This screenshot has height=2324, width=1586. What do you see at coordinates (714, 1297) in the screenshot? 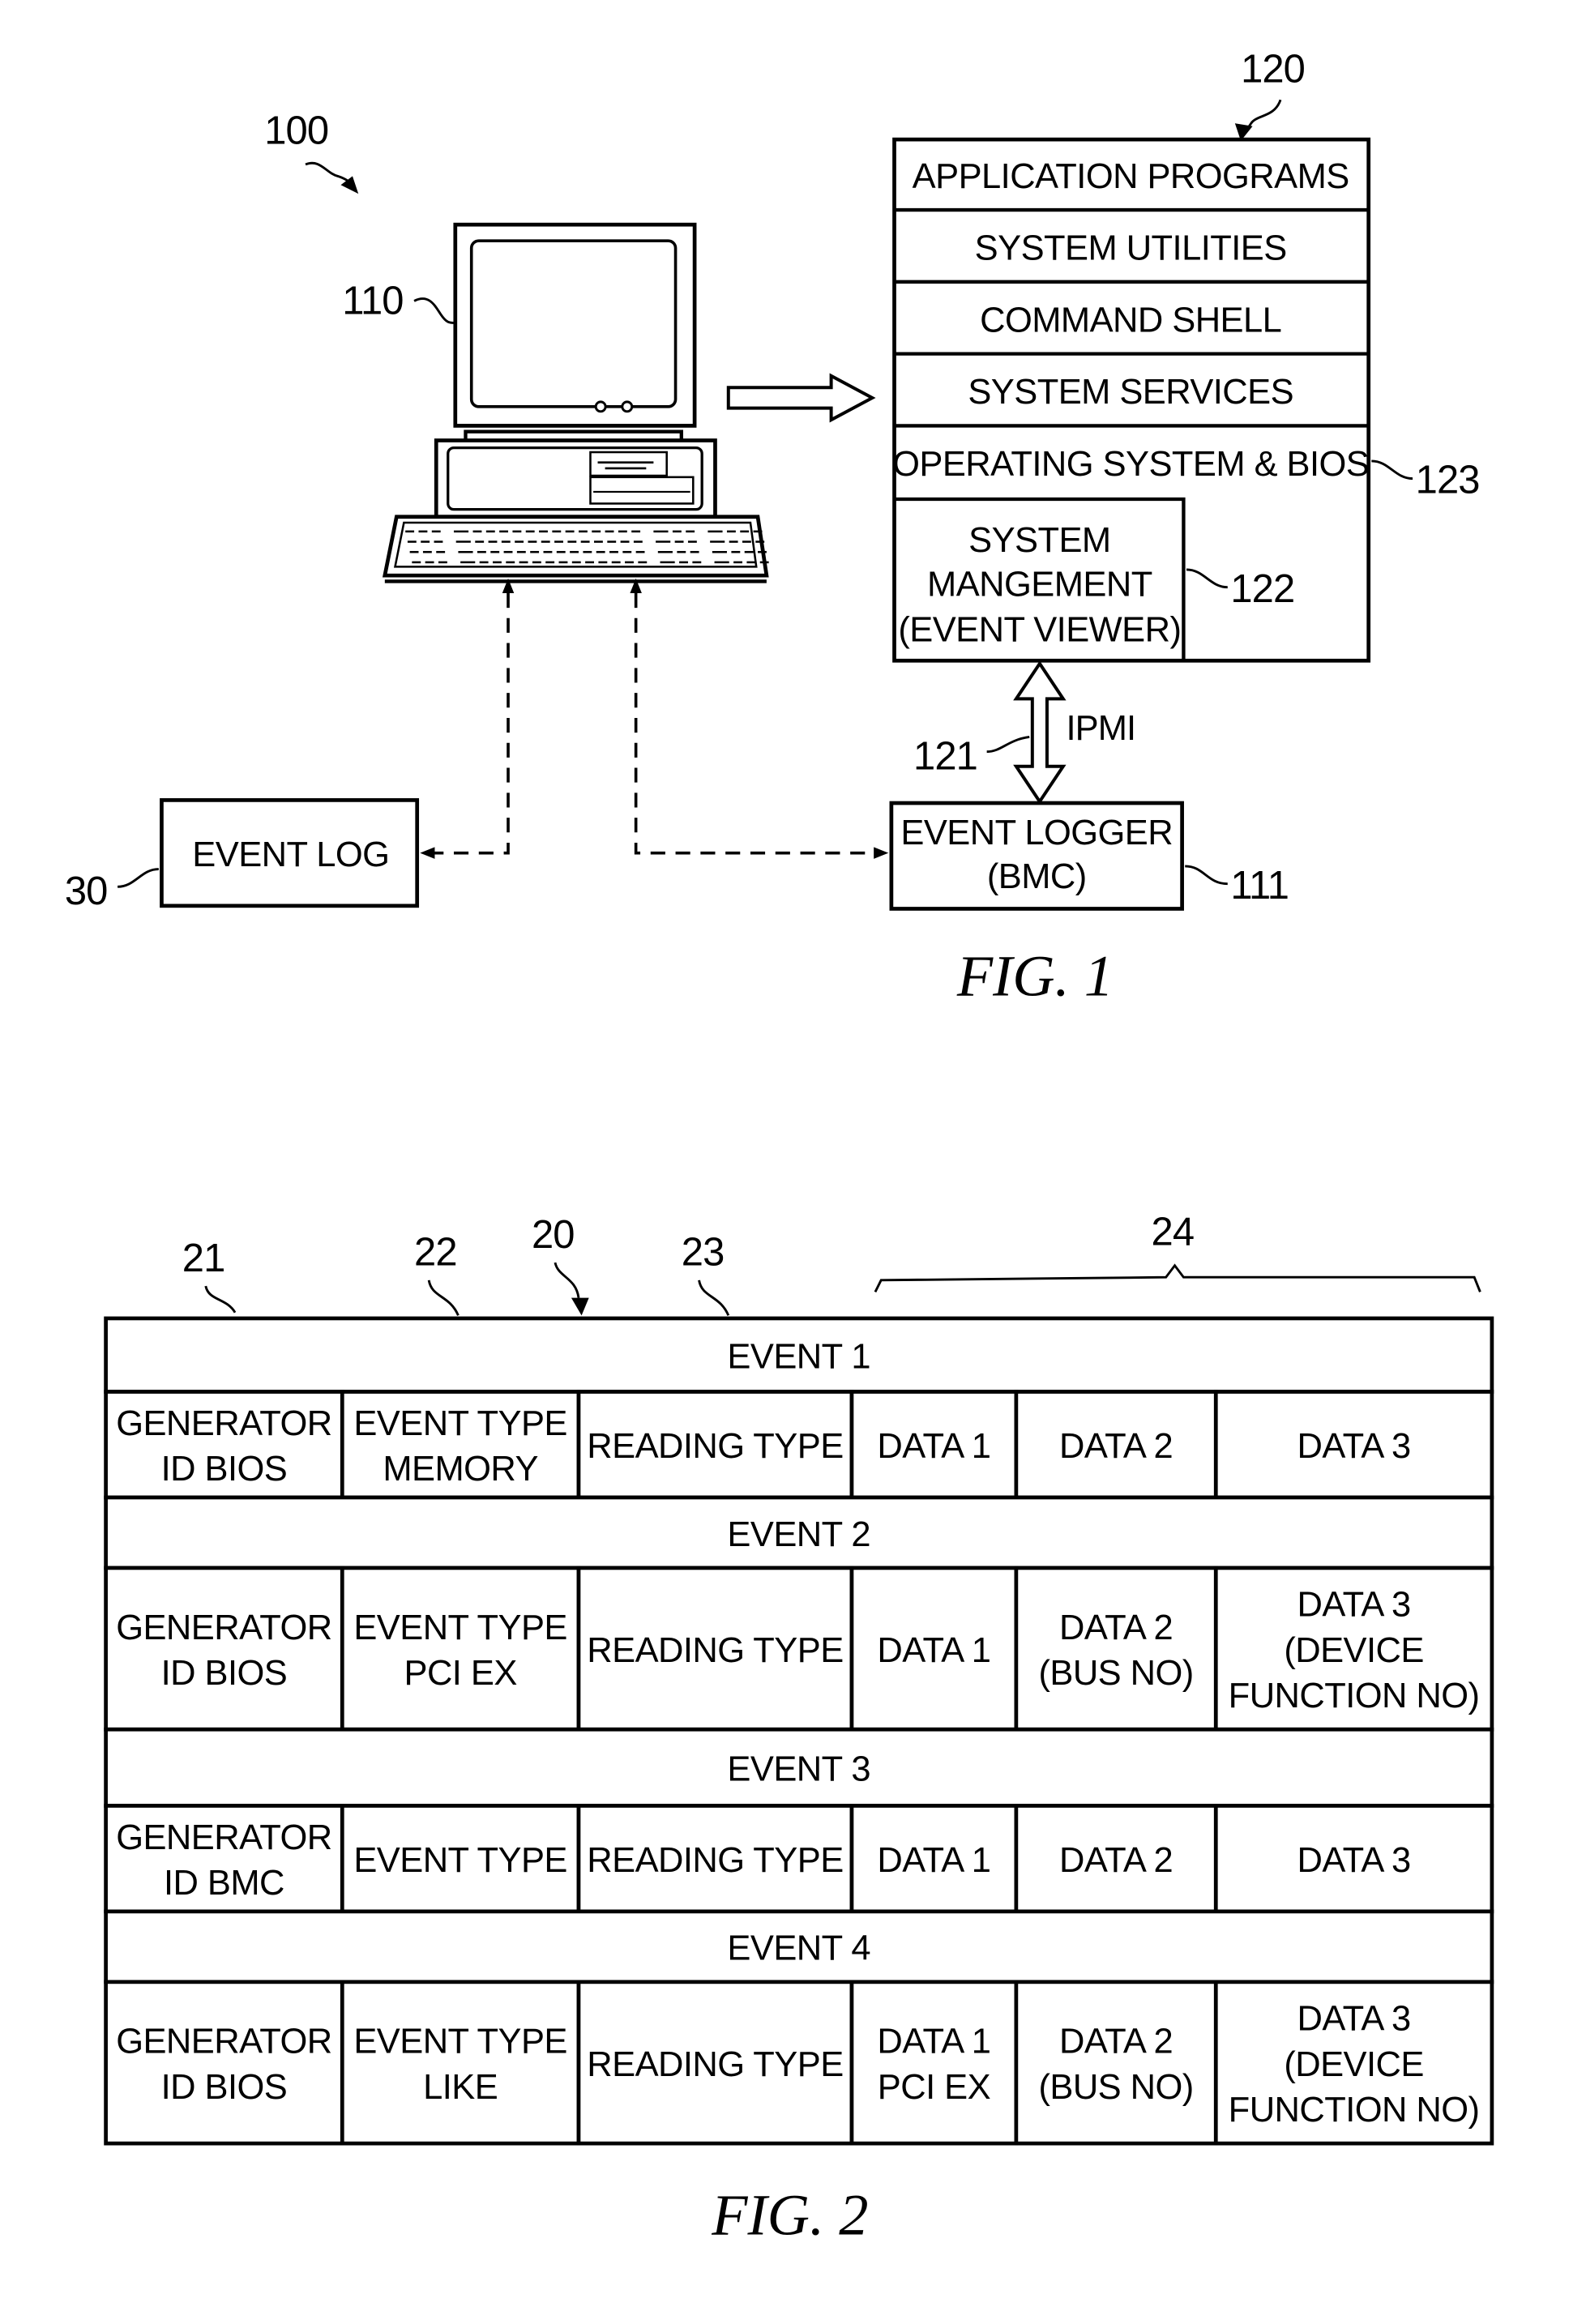
I see `ref-23-leader` at bounding box center [714, 1297].